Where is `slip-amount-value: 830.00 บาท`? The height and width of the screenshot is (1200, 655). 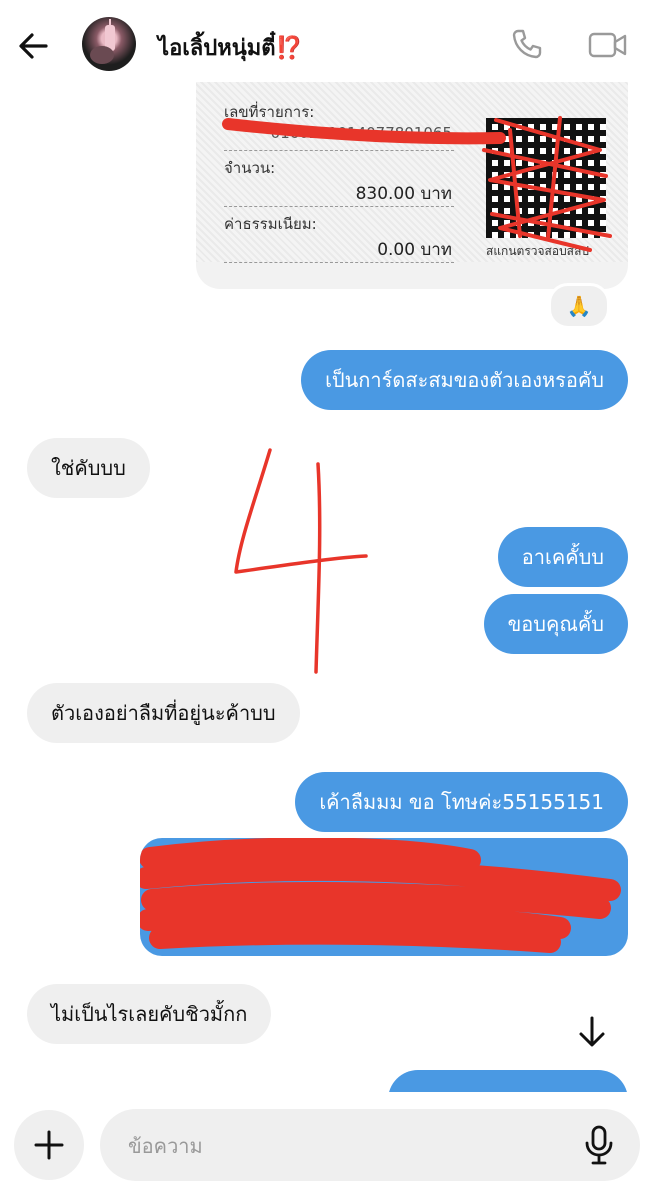 slip-amount-value: 830.00 บาท is located at coordinates (403, 194).